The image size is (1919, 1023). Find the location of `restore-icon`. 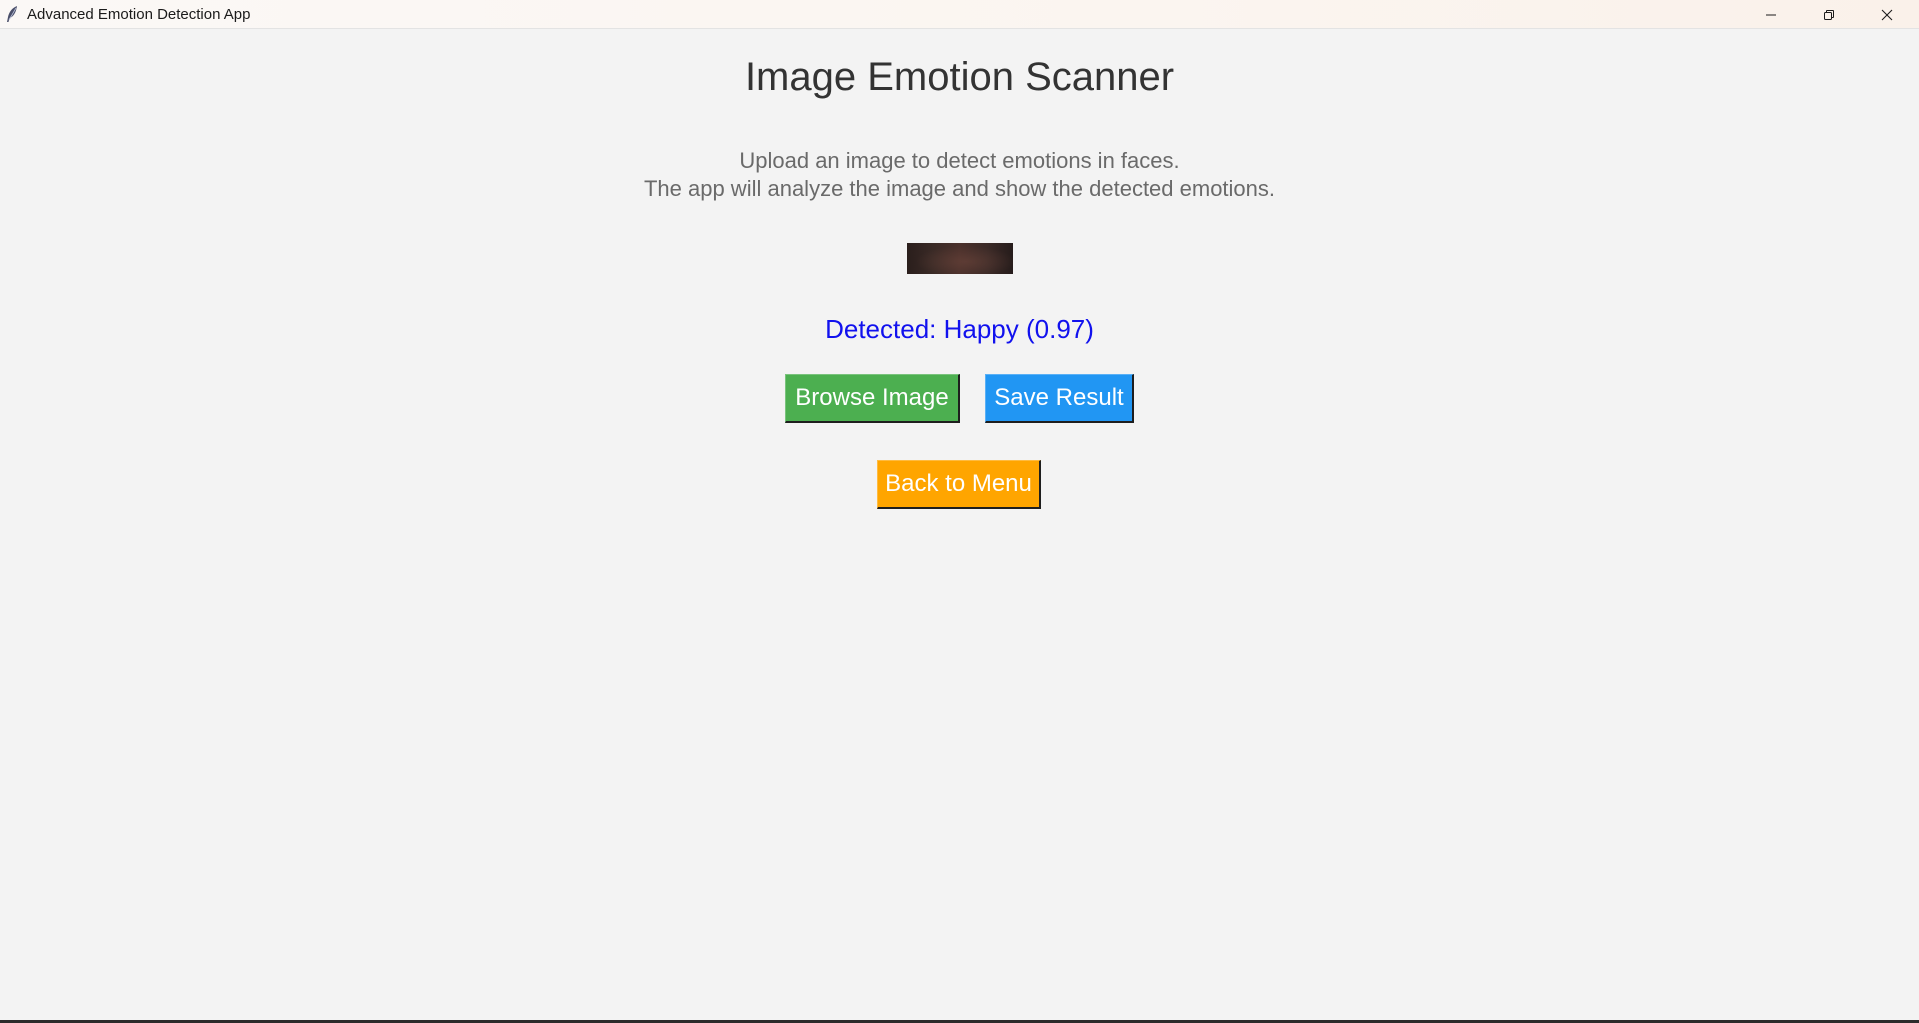

restore-icon is located at coordinates (1829, 14).